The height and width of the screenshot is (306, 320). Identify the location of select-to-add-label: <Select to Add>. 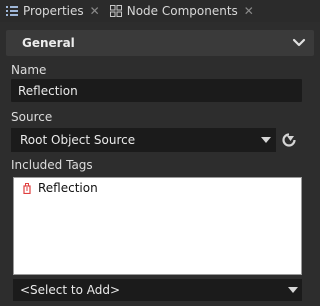
(70, 290).